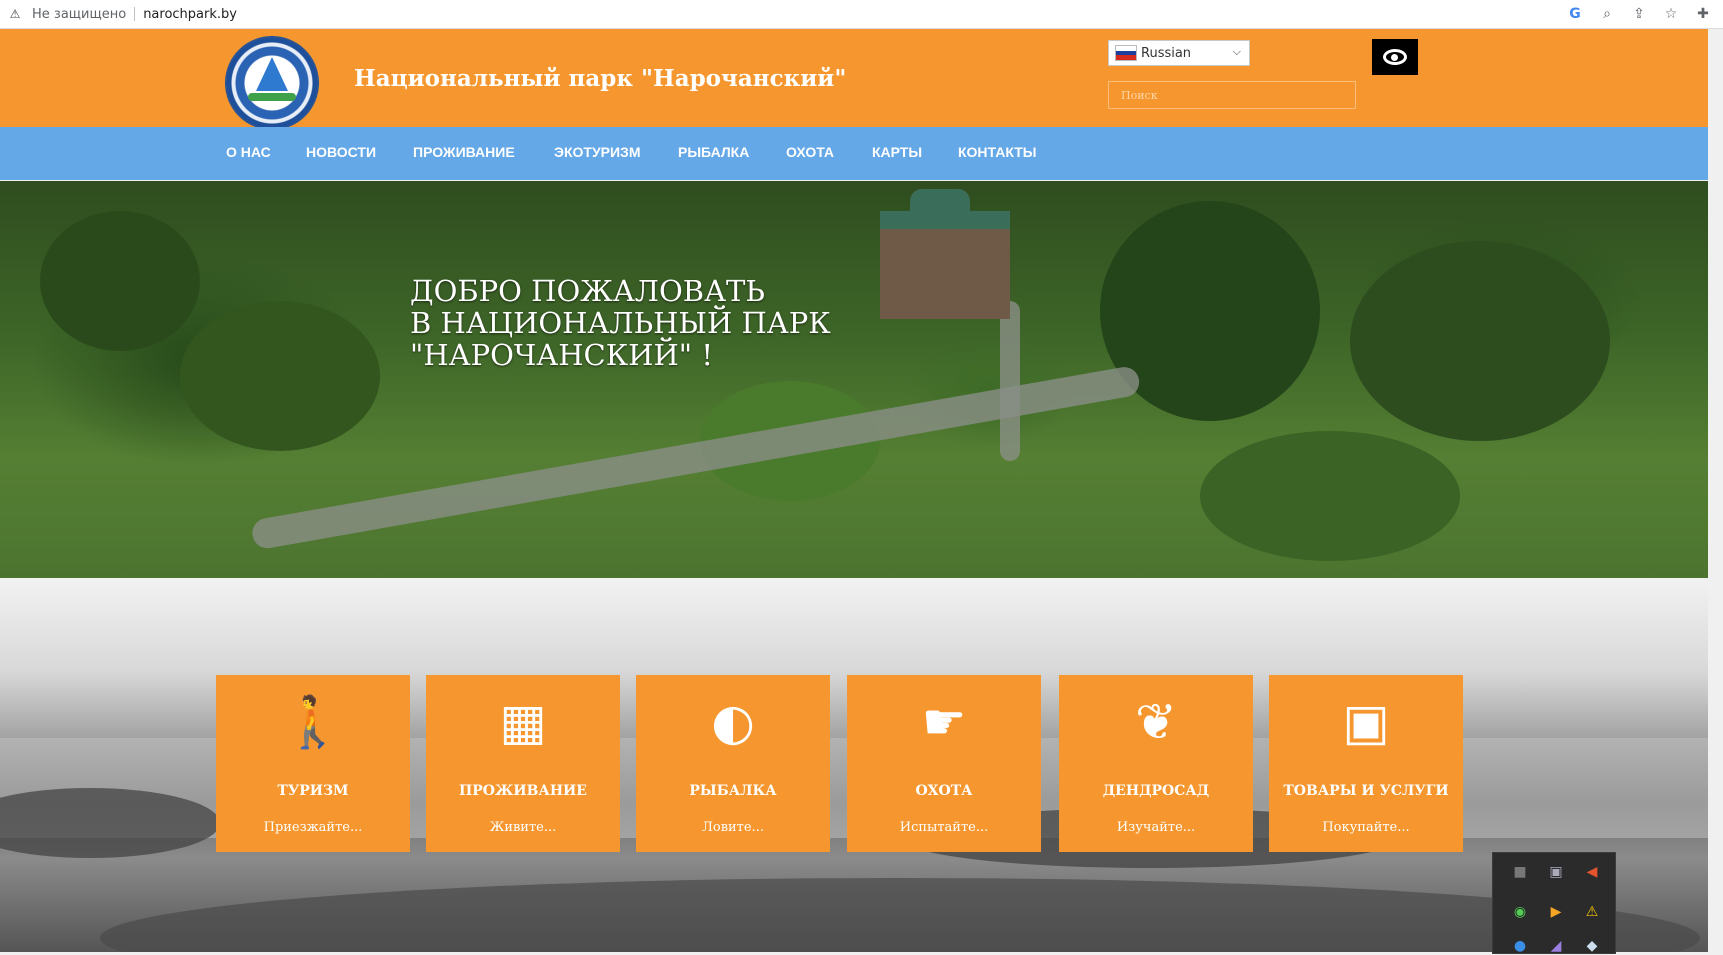 The height and width of the screenshot is (955, 1723). Describe the element at coordinates (523, 722) in the screenshot. I see `building-icon: ▦` at that location.